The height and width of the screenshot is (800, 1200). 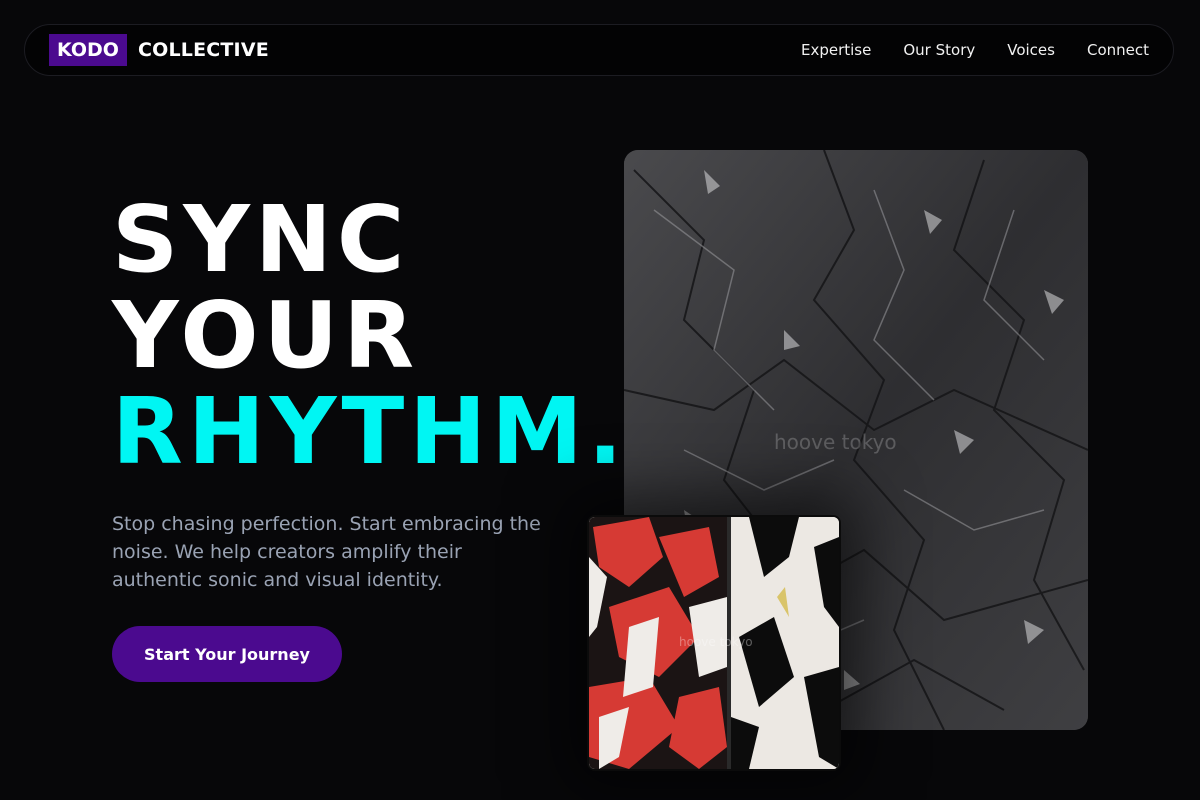 I want to click on nav-links: Expertise Our Story Voices Connect, so click(x=959, y=50).